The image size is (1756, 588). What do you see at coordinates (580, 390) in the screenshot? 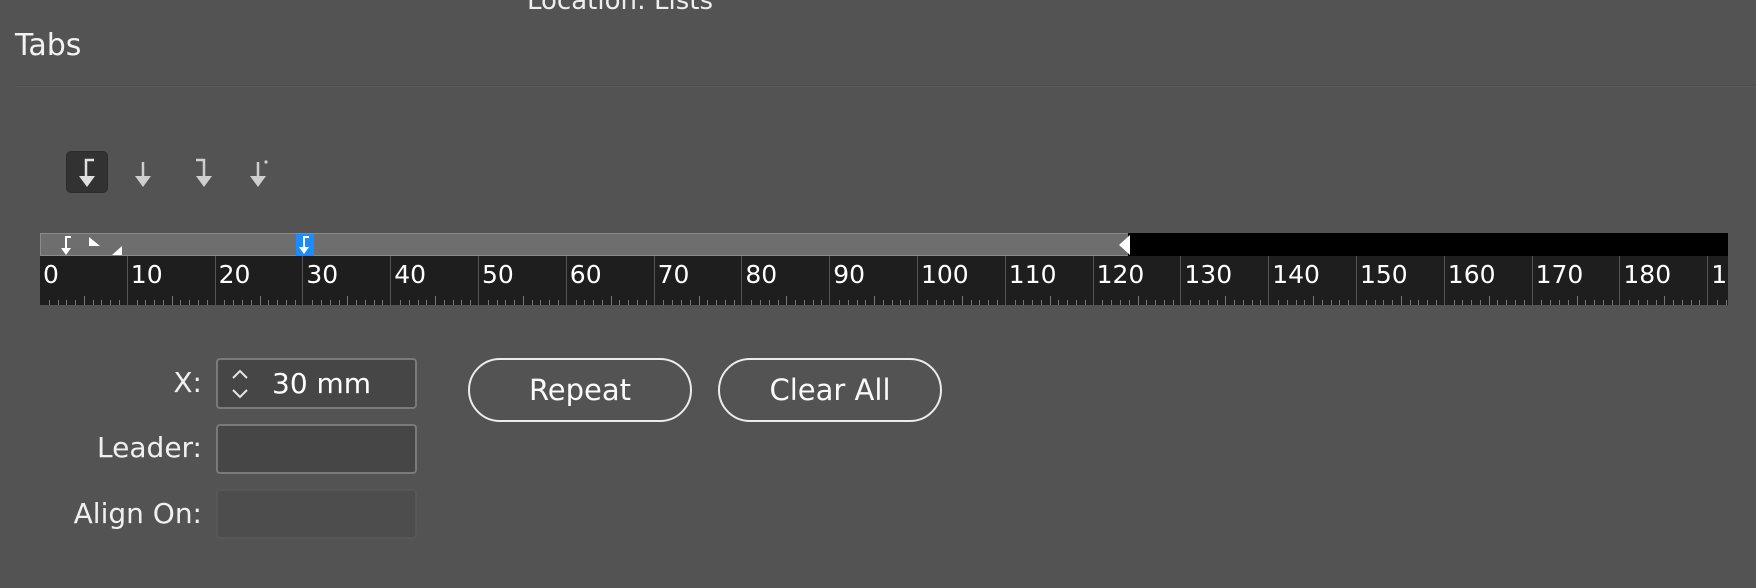
I see `repeat-button: Repeat` at bounding box center [580, 390].